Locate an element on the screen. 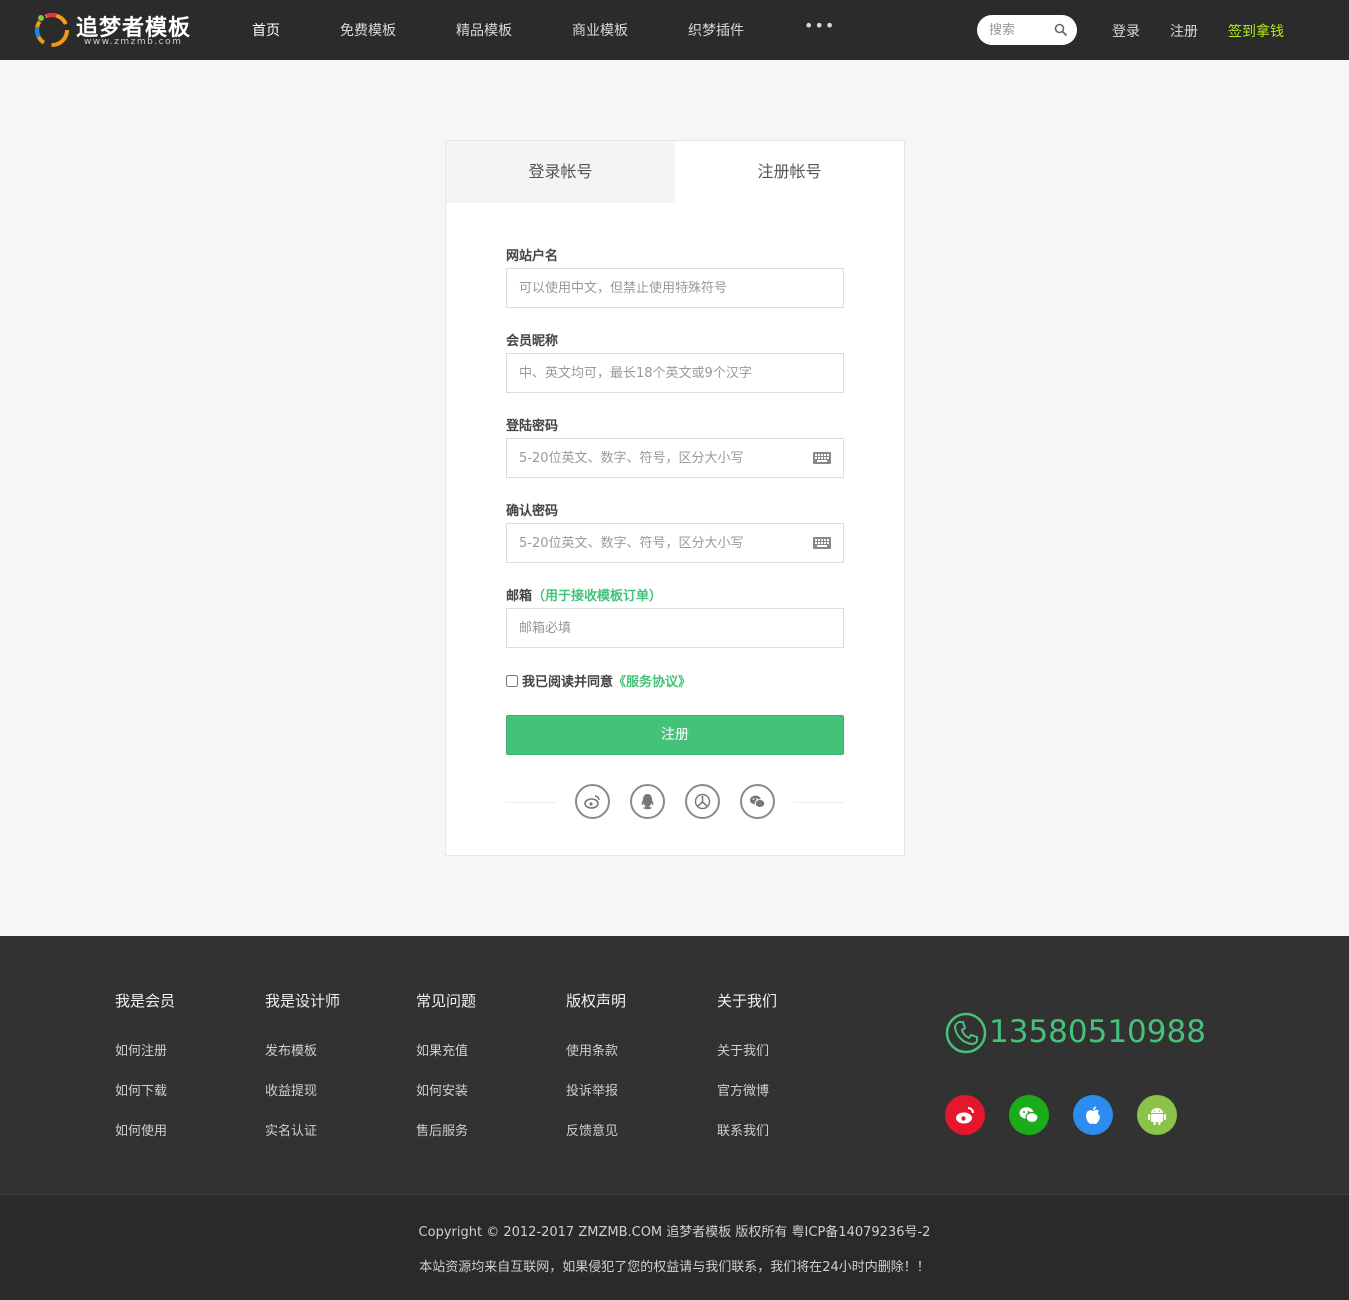  confirm-password-field is located at coordinates (675, 543).